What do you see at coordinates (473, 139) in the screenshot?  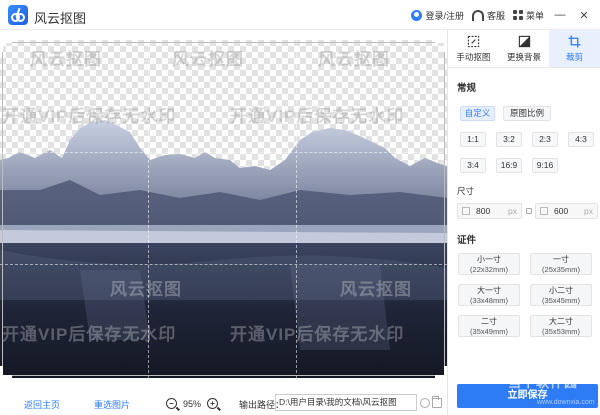 I see `ratio-option: 1:1` at bounding box center [473, 139].